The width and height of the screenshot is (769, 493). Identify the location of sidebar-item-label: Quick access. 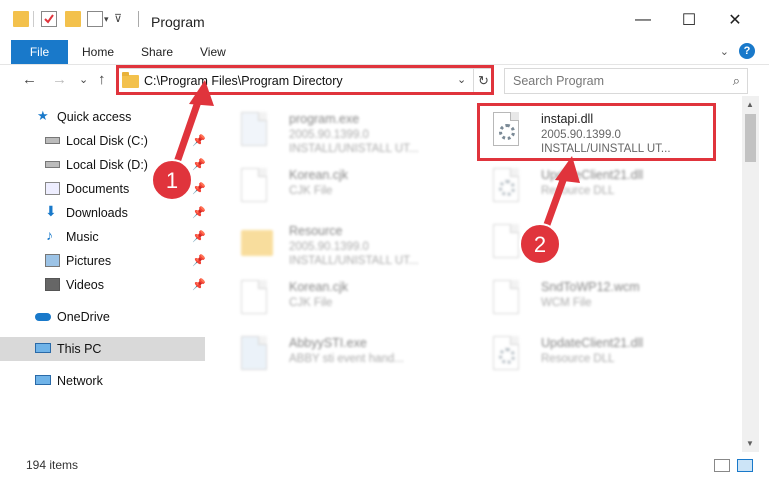
(94, 117).